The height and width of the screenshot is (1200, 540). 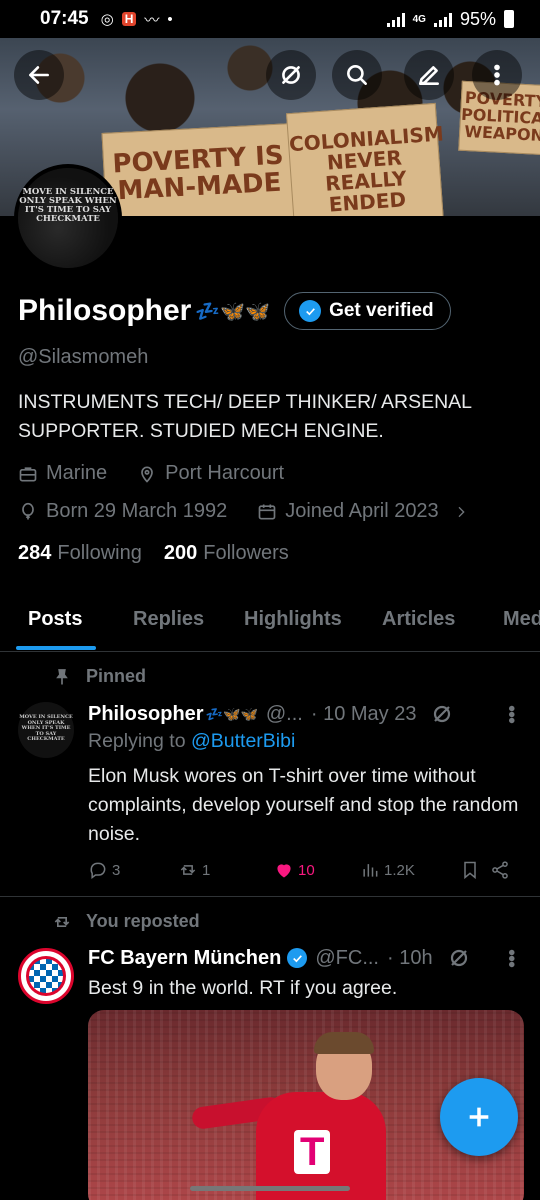 I want to click on whatsapp-icon: ◎, so click(x=107, y=19).